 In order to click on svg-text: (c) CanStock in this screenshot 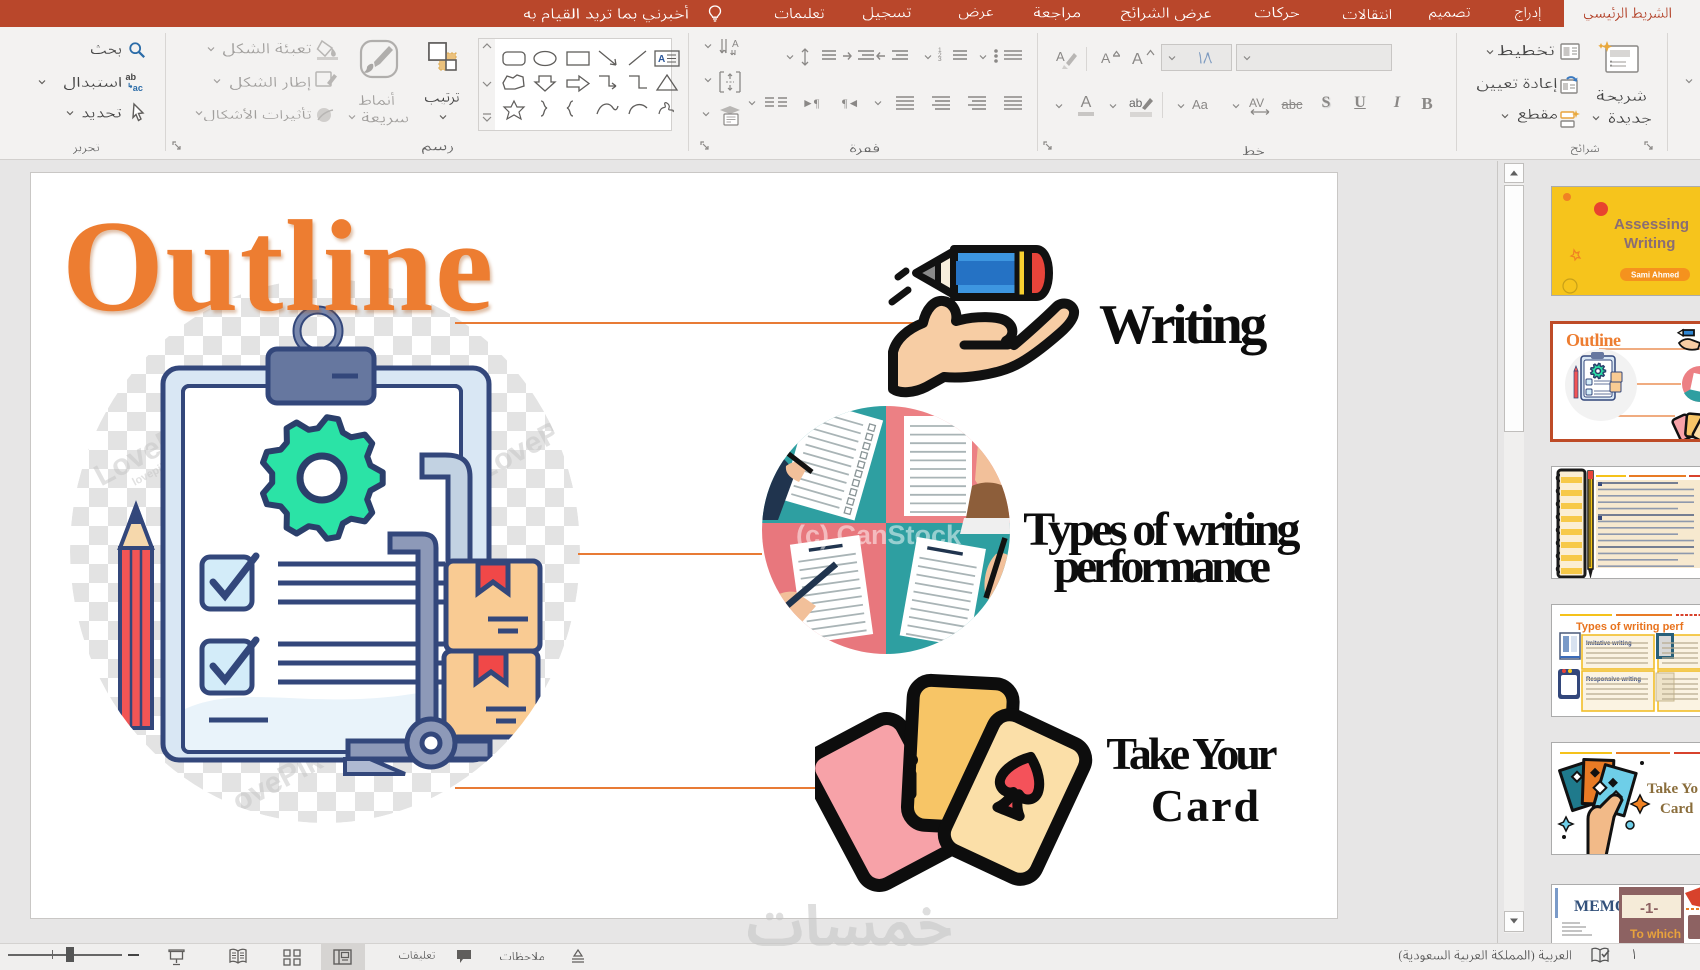, I will do `click(879, 535)`.